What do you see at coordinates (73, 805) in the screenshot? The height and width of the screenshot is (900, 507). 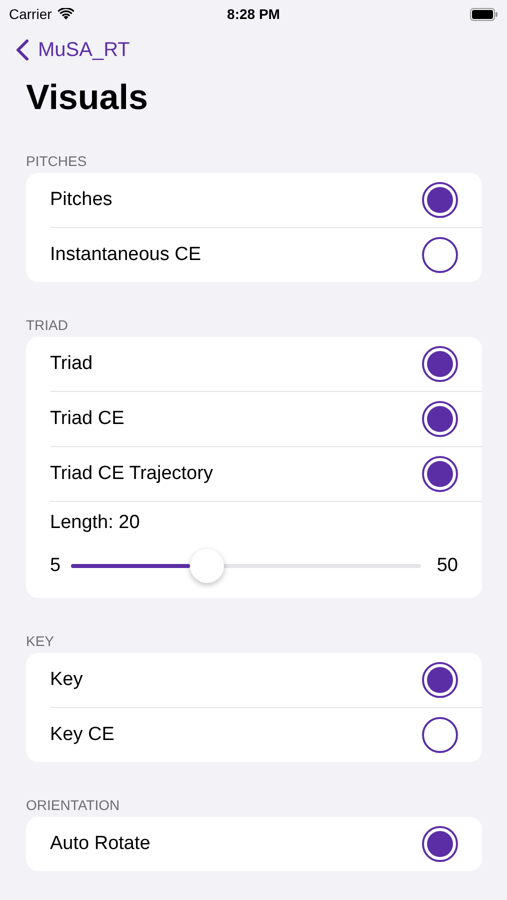 I see `section-header: ORIENTATION` at bounding box center [73, 805].